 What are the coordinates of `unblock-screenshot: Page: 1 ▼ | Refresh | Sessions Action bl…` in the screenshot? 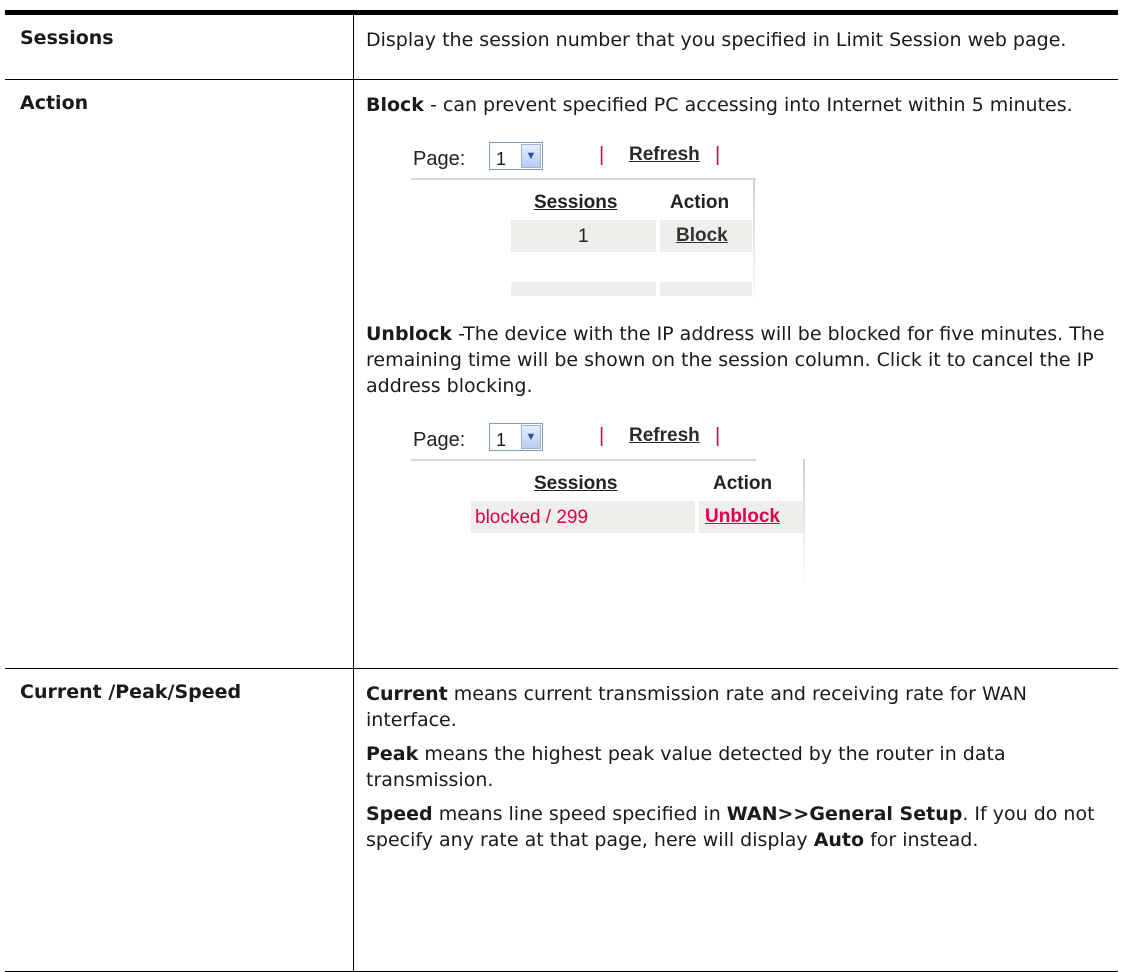 It's located at (611, 501).